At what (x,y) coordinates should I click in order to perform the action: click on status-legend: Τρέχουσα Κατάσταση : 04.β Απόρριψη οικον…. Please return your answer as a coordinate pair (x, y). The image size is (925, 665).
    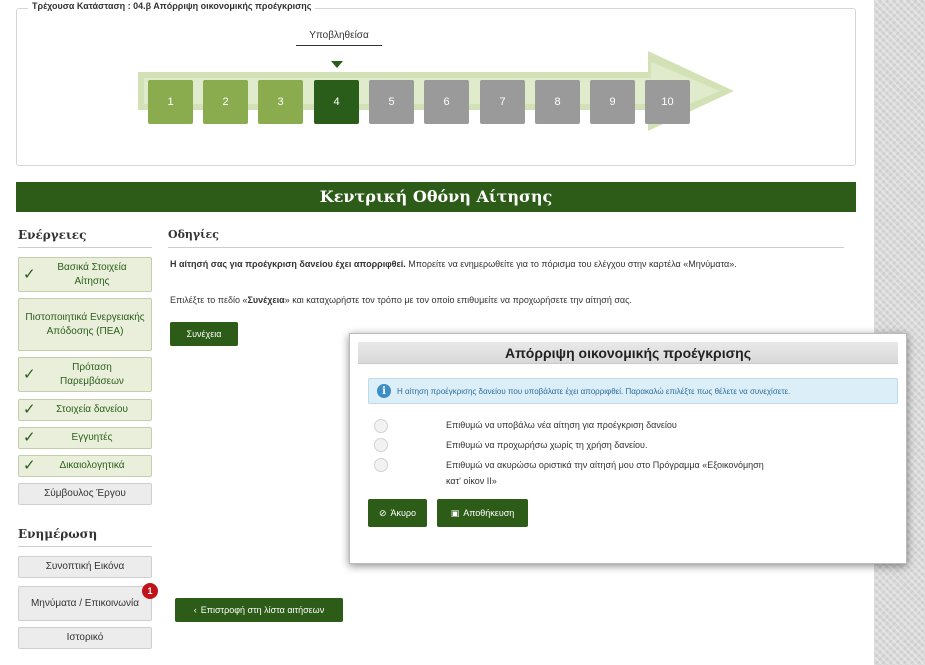
    Looking at the image, I should click on (172, 6).